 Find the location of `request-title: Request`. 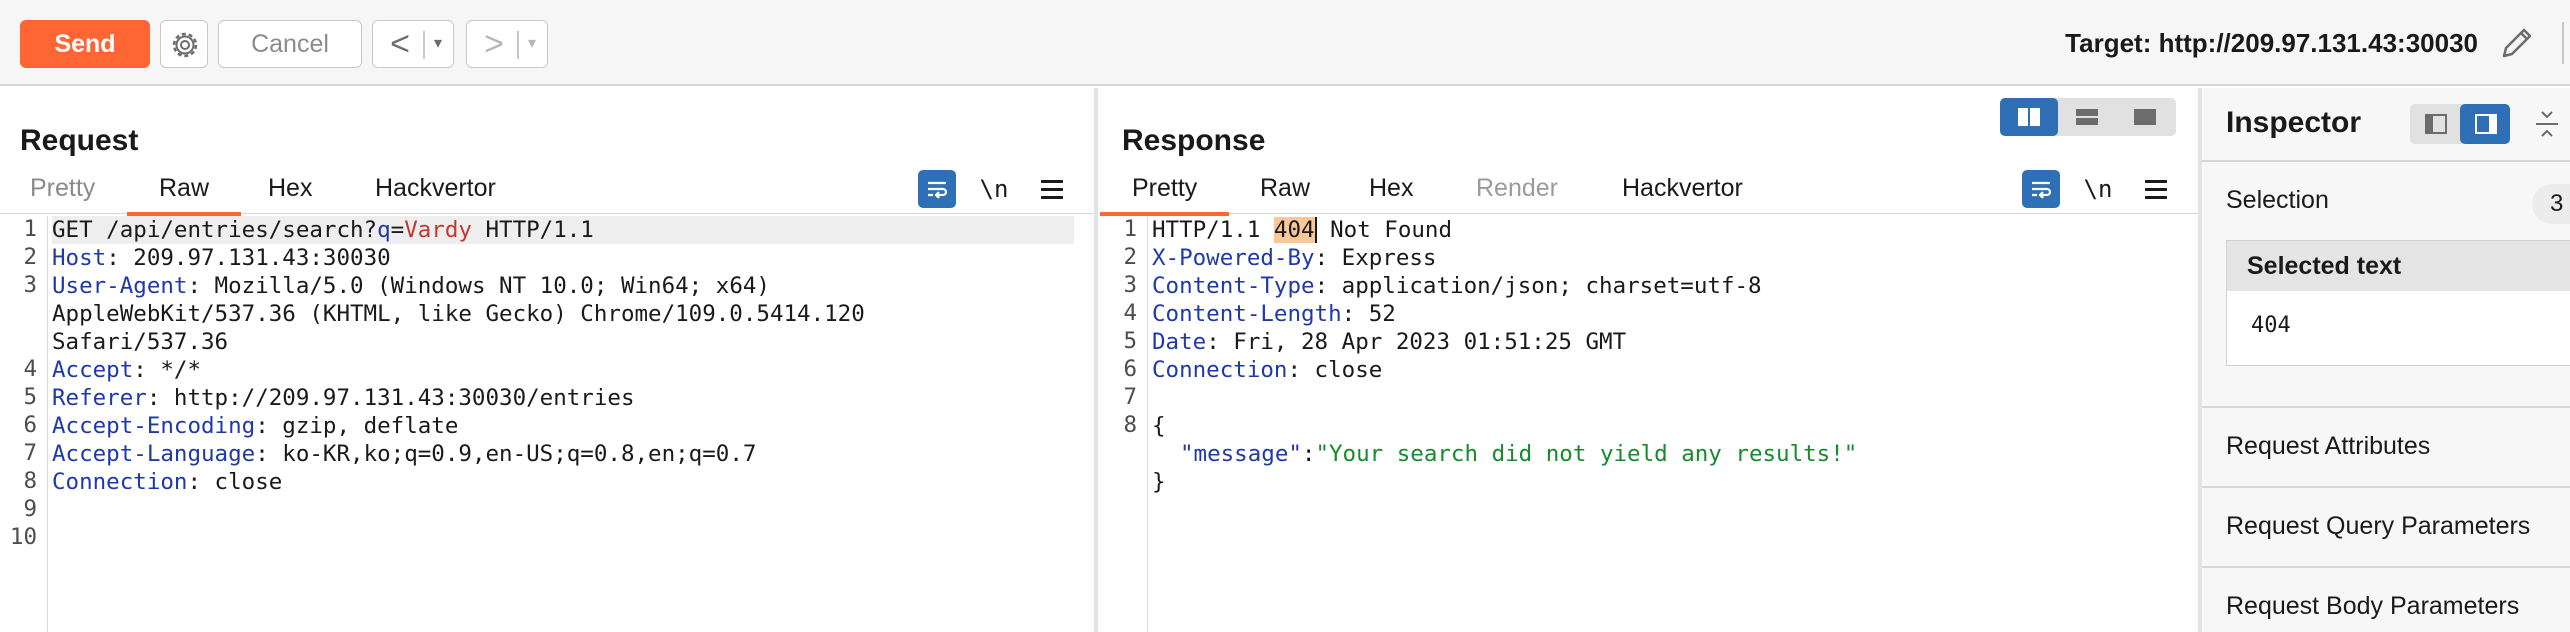

request-title: Request is located at coordinates (79, 140).